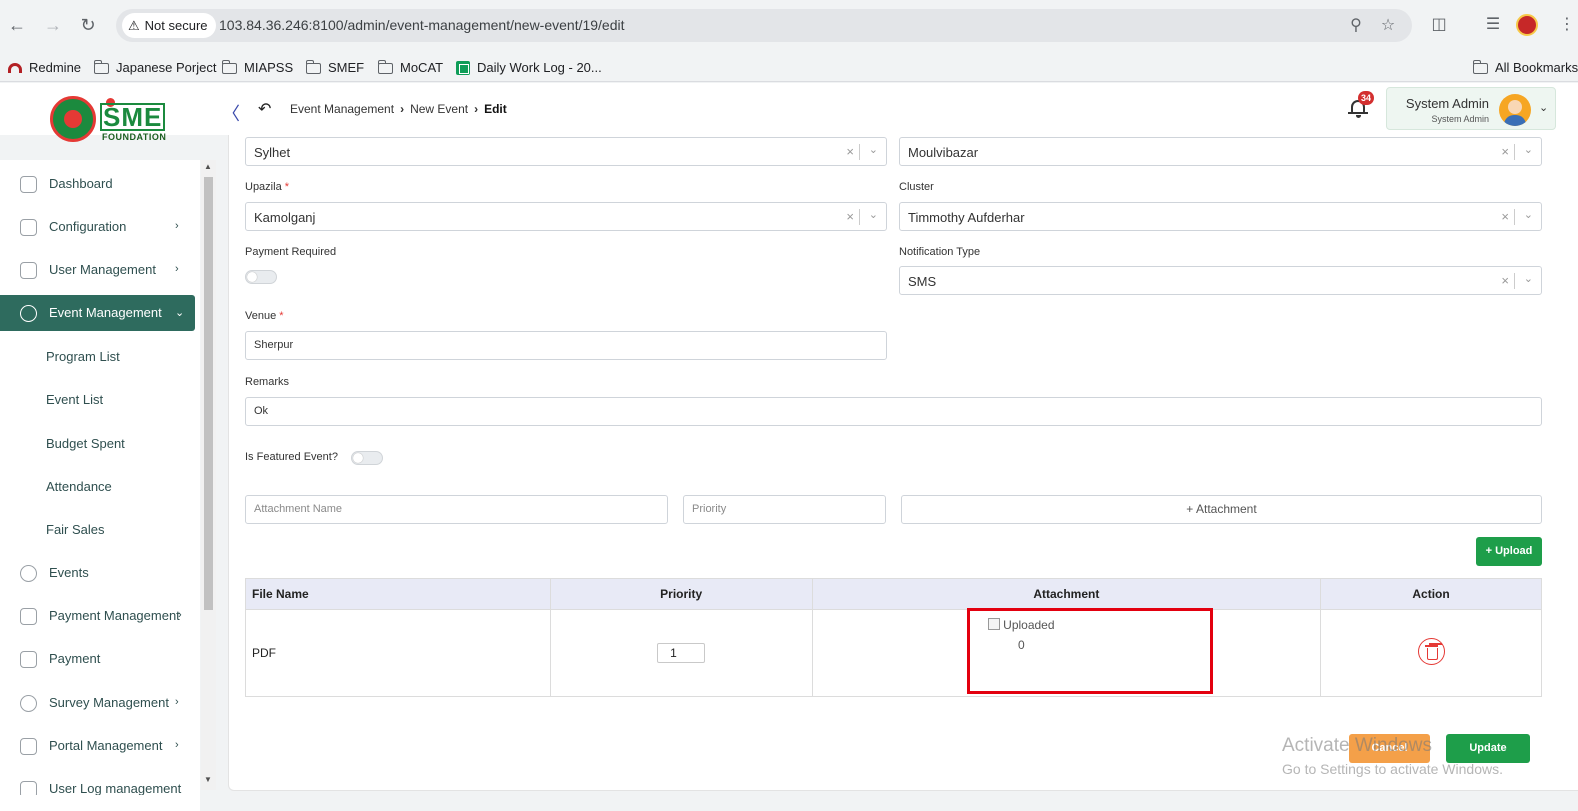  I want to click on cell-action, so click(1431, 653).